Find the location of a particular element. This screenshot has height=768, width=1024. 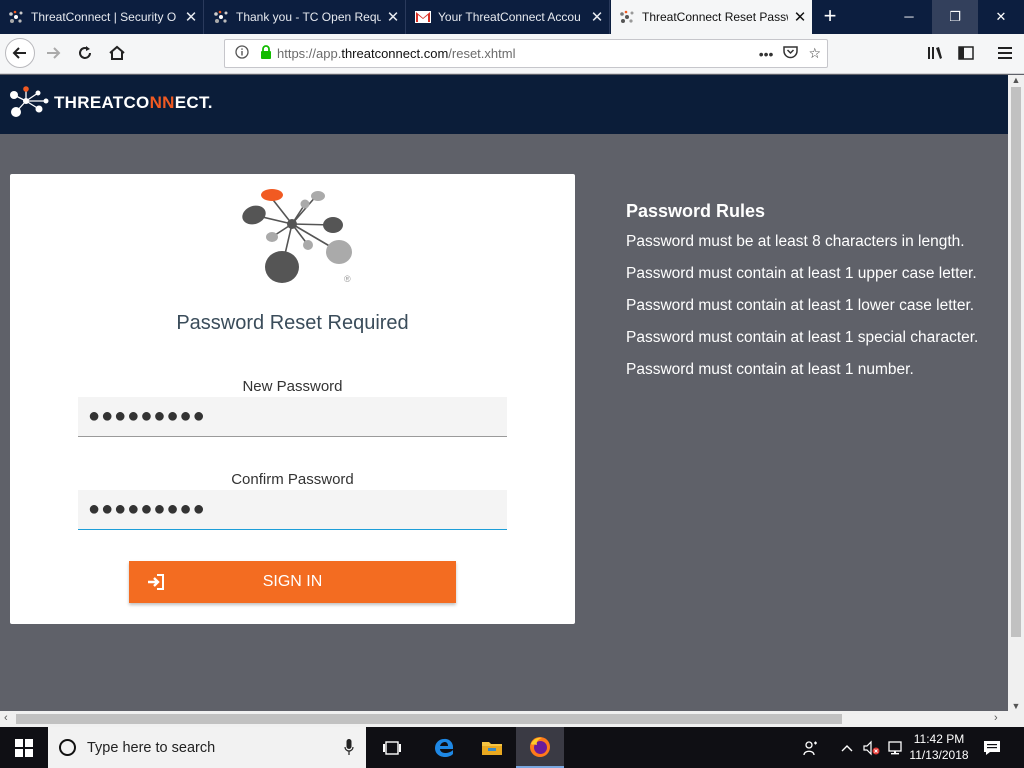

volume-muted-icon is located at coordinates (871, 747).